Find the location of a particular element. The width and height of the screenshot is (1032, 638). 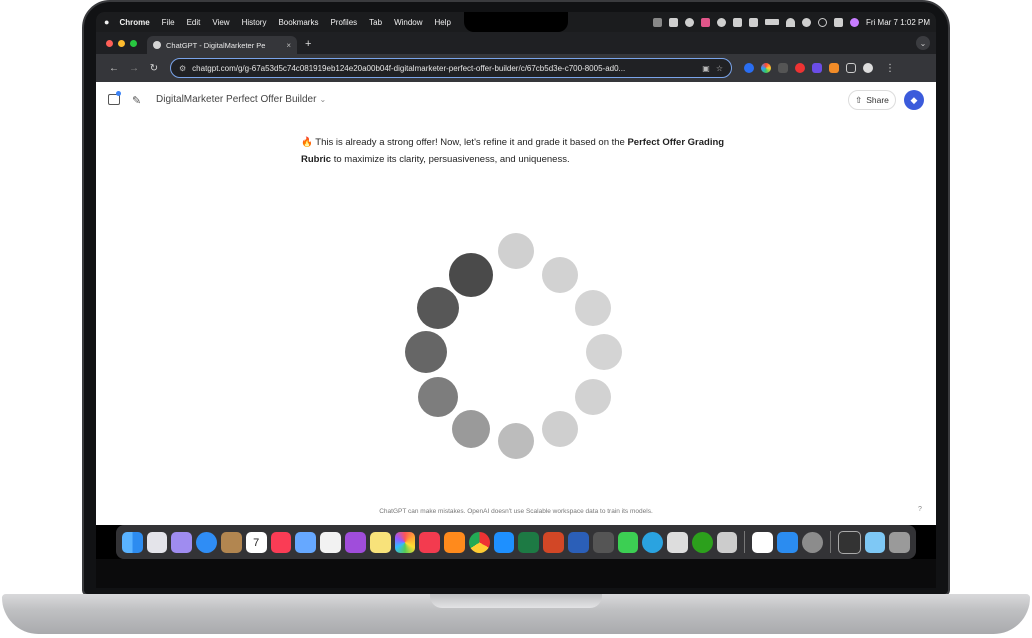

menu-edit: Edit is located at coordinates (194, 22).